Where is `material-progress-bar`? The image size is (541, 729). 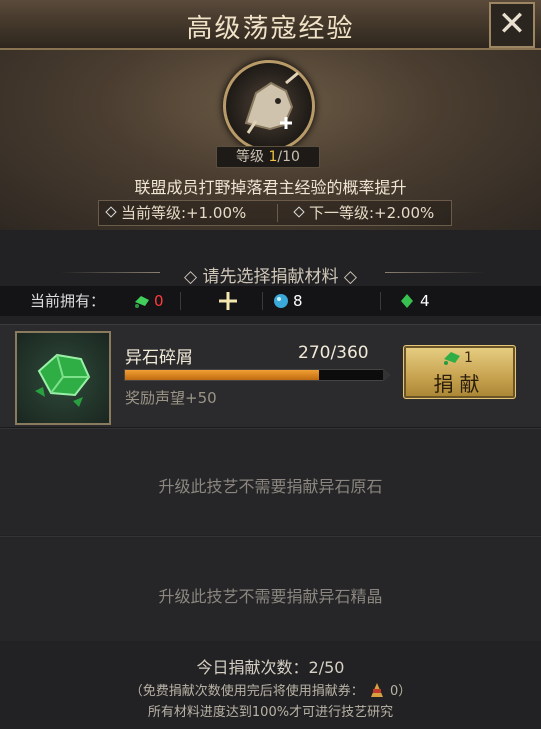 material-progress-bar is located at coordinates (257, 375).